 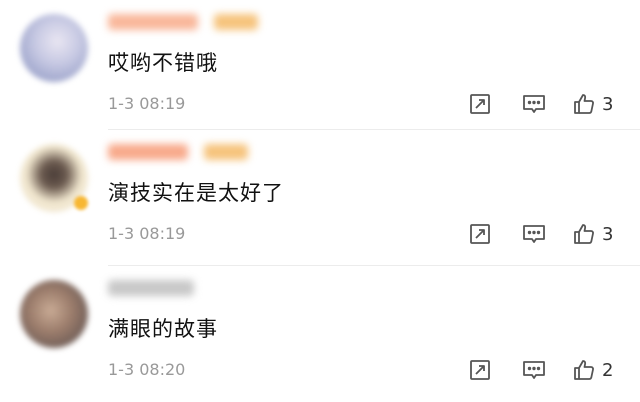 What do you see at coordinates (196, 193) in the screenshot?
I see `comment-text: 演技实在是太好了` at bounding box center [196, 193].